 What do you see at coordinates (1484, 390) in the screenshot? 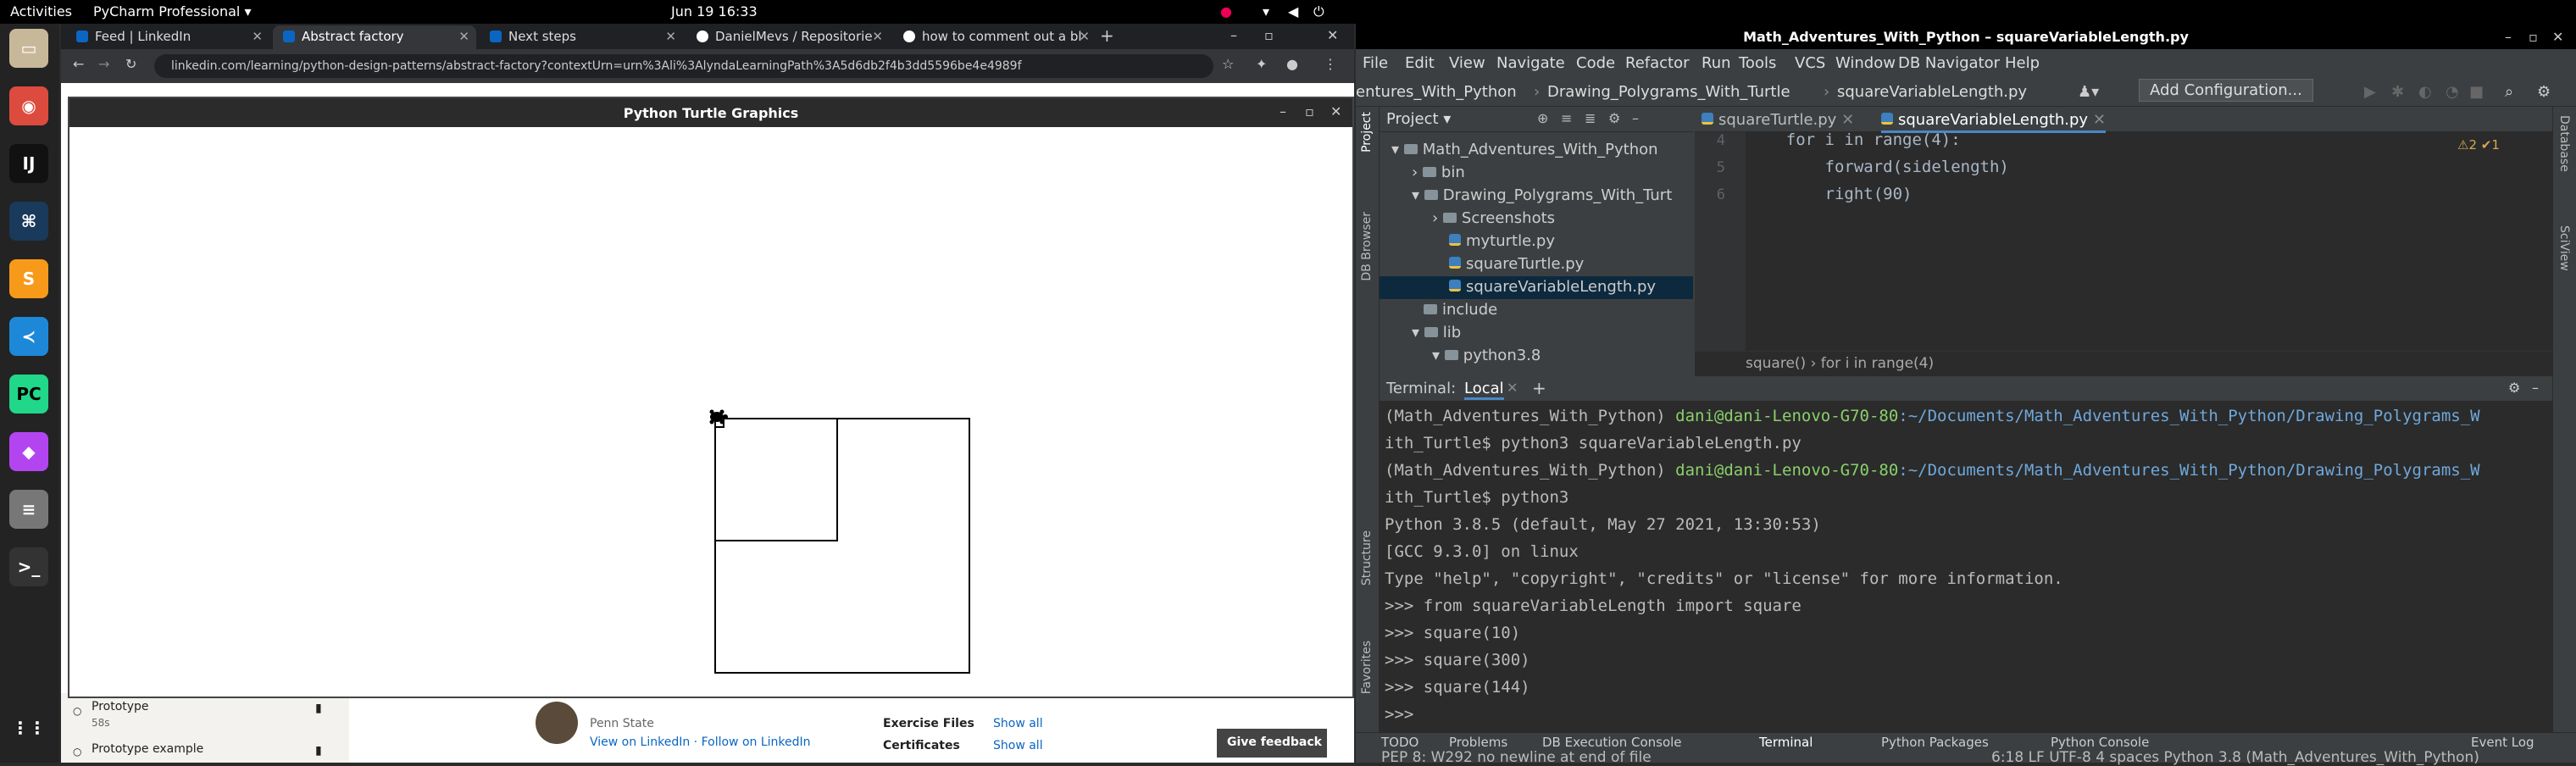
I see `terminal-tab-local: Local` at bounding box center [1484, 390].